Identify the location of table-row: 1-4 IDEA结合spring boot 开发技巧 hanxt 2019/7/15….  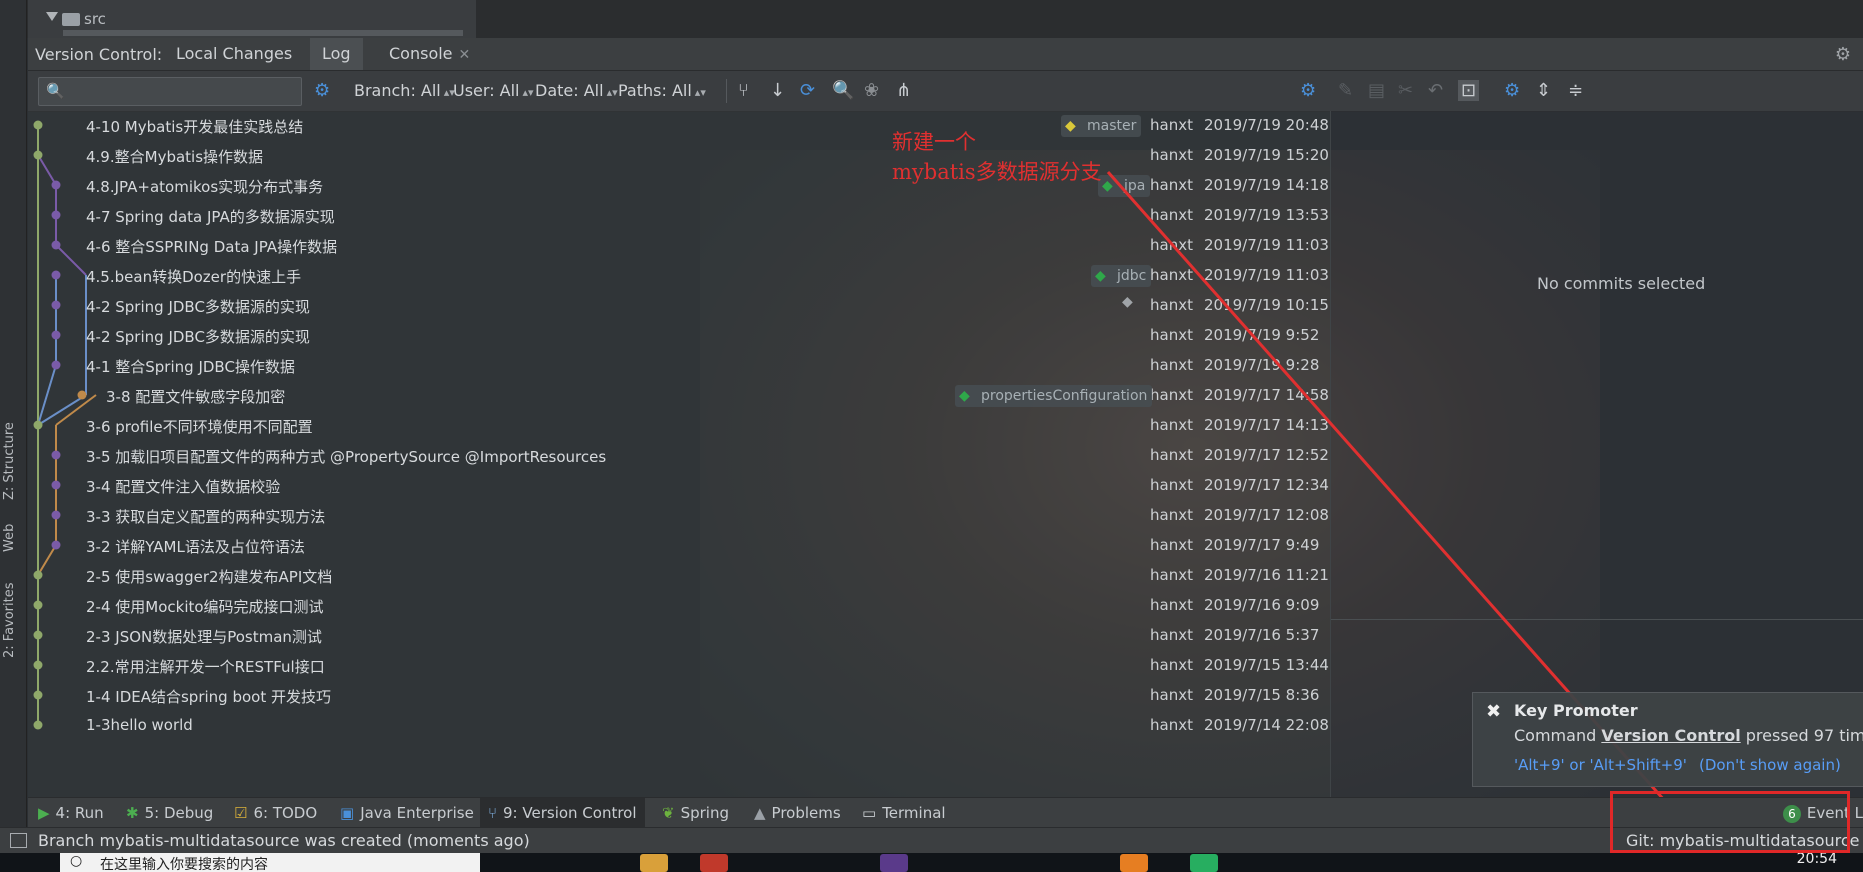
(679, 696).